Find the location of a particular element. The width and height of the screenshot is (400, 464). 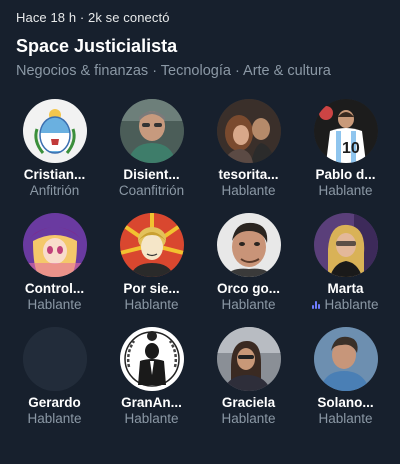

participant-name: Gerardo is located at coordinates (54, 402).